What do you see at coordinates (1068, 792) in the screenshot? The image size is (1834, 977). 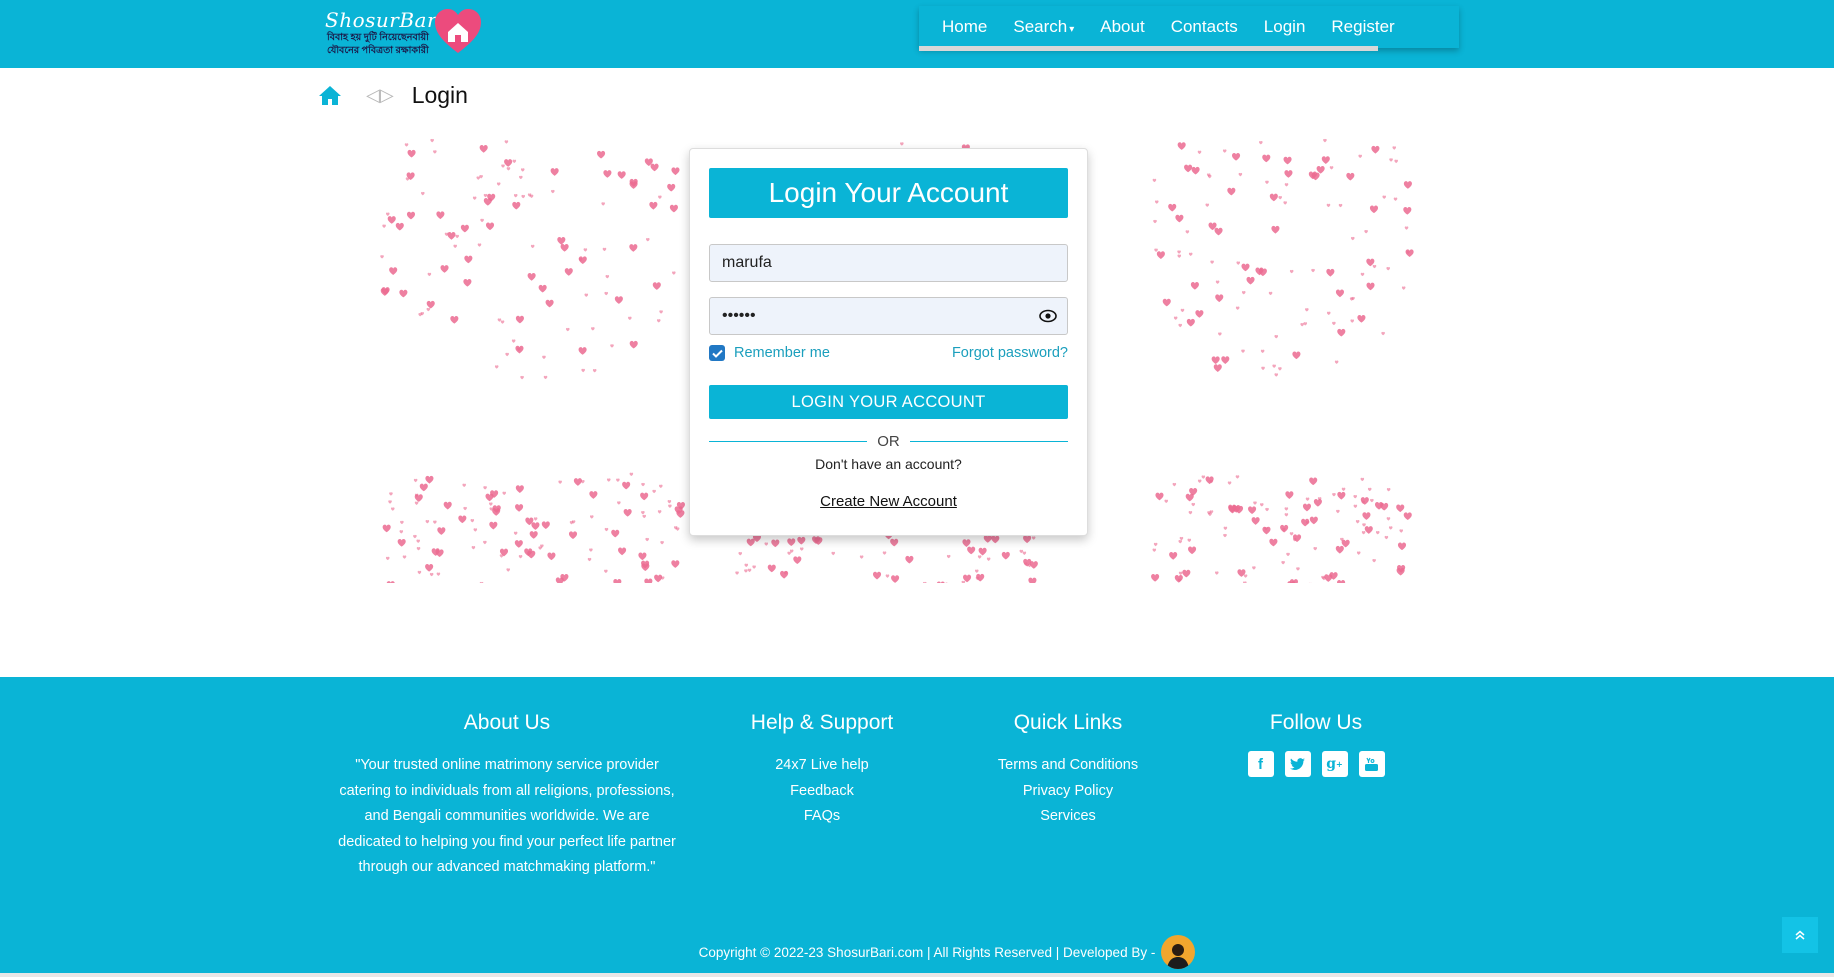 I see `footer-link-privacy: Privacy Policy` at bounding box center [1068, 792].